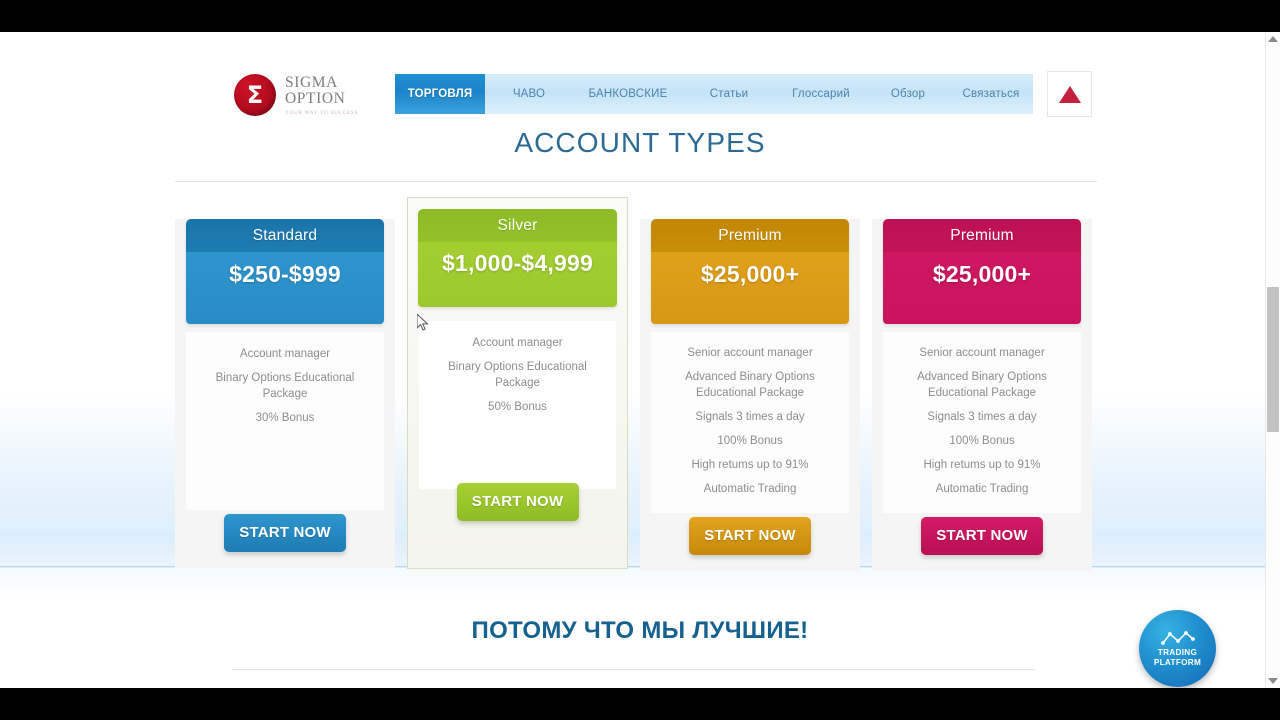 The image size is (1280, 720). I want to click on nav-item-svyazatsya: Связаться, so click(991, 94).